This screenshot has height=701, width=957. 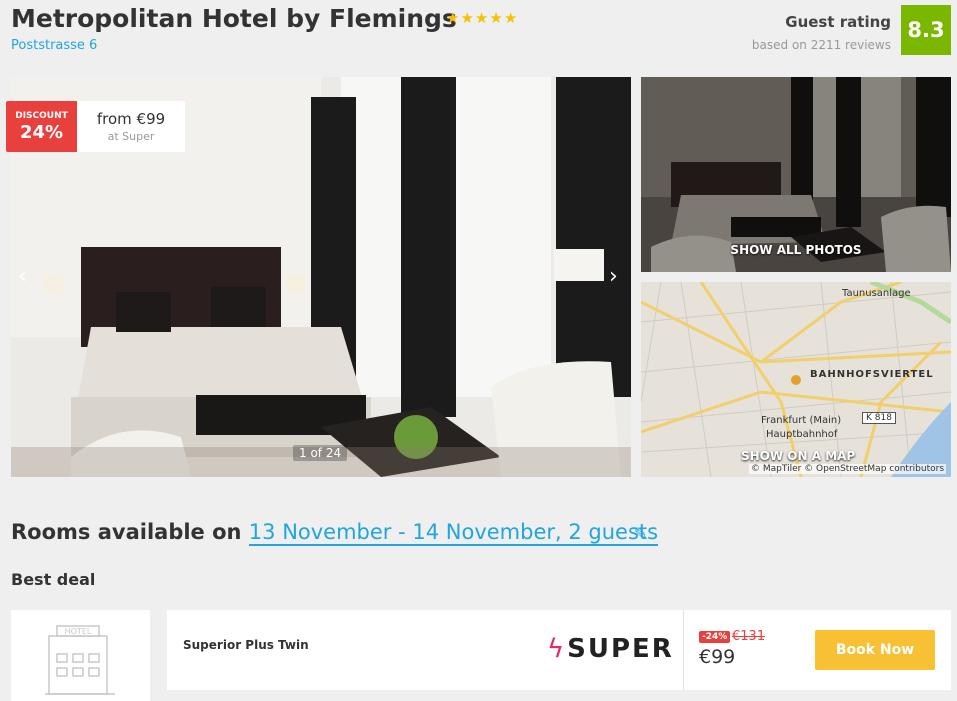 I want to click on room-name: Superior Plus Twin, so click(x=246, y=645).